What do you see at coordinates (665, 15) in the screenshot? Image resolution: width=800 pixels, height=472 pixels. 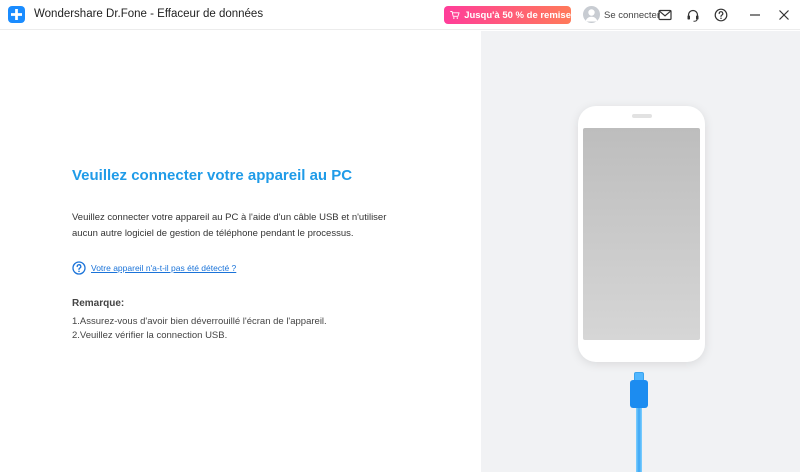 I see `mail-icon` at bounding box center [665, 15].